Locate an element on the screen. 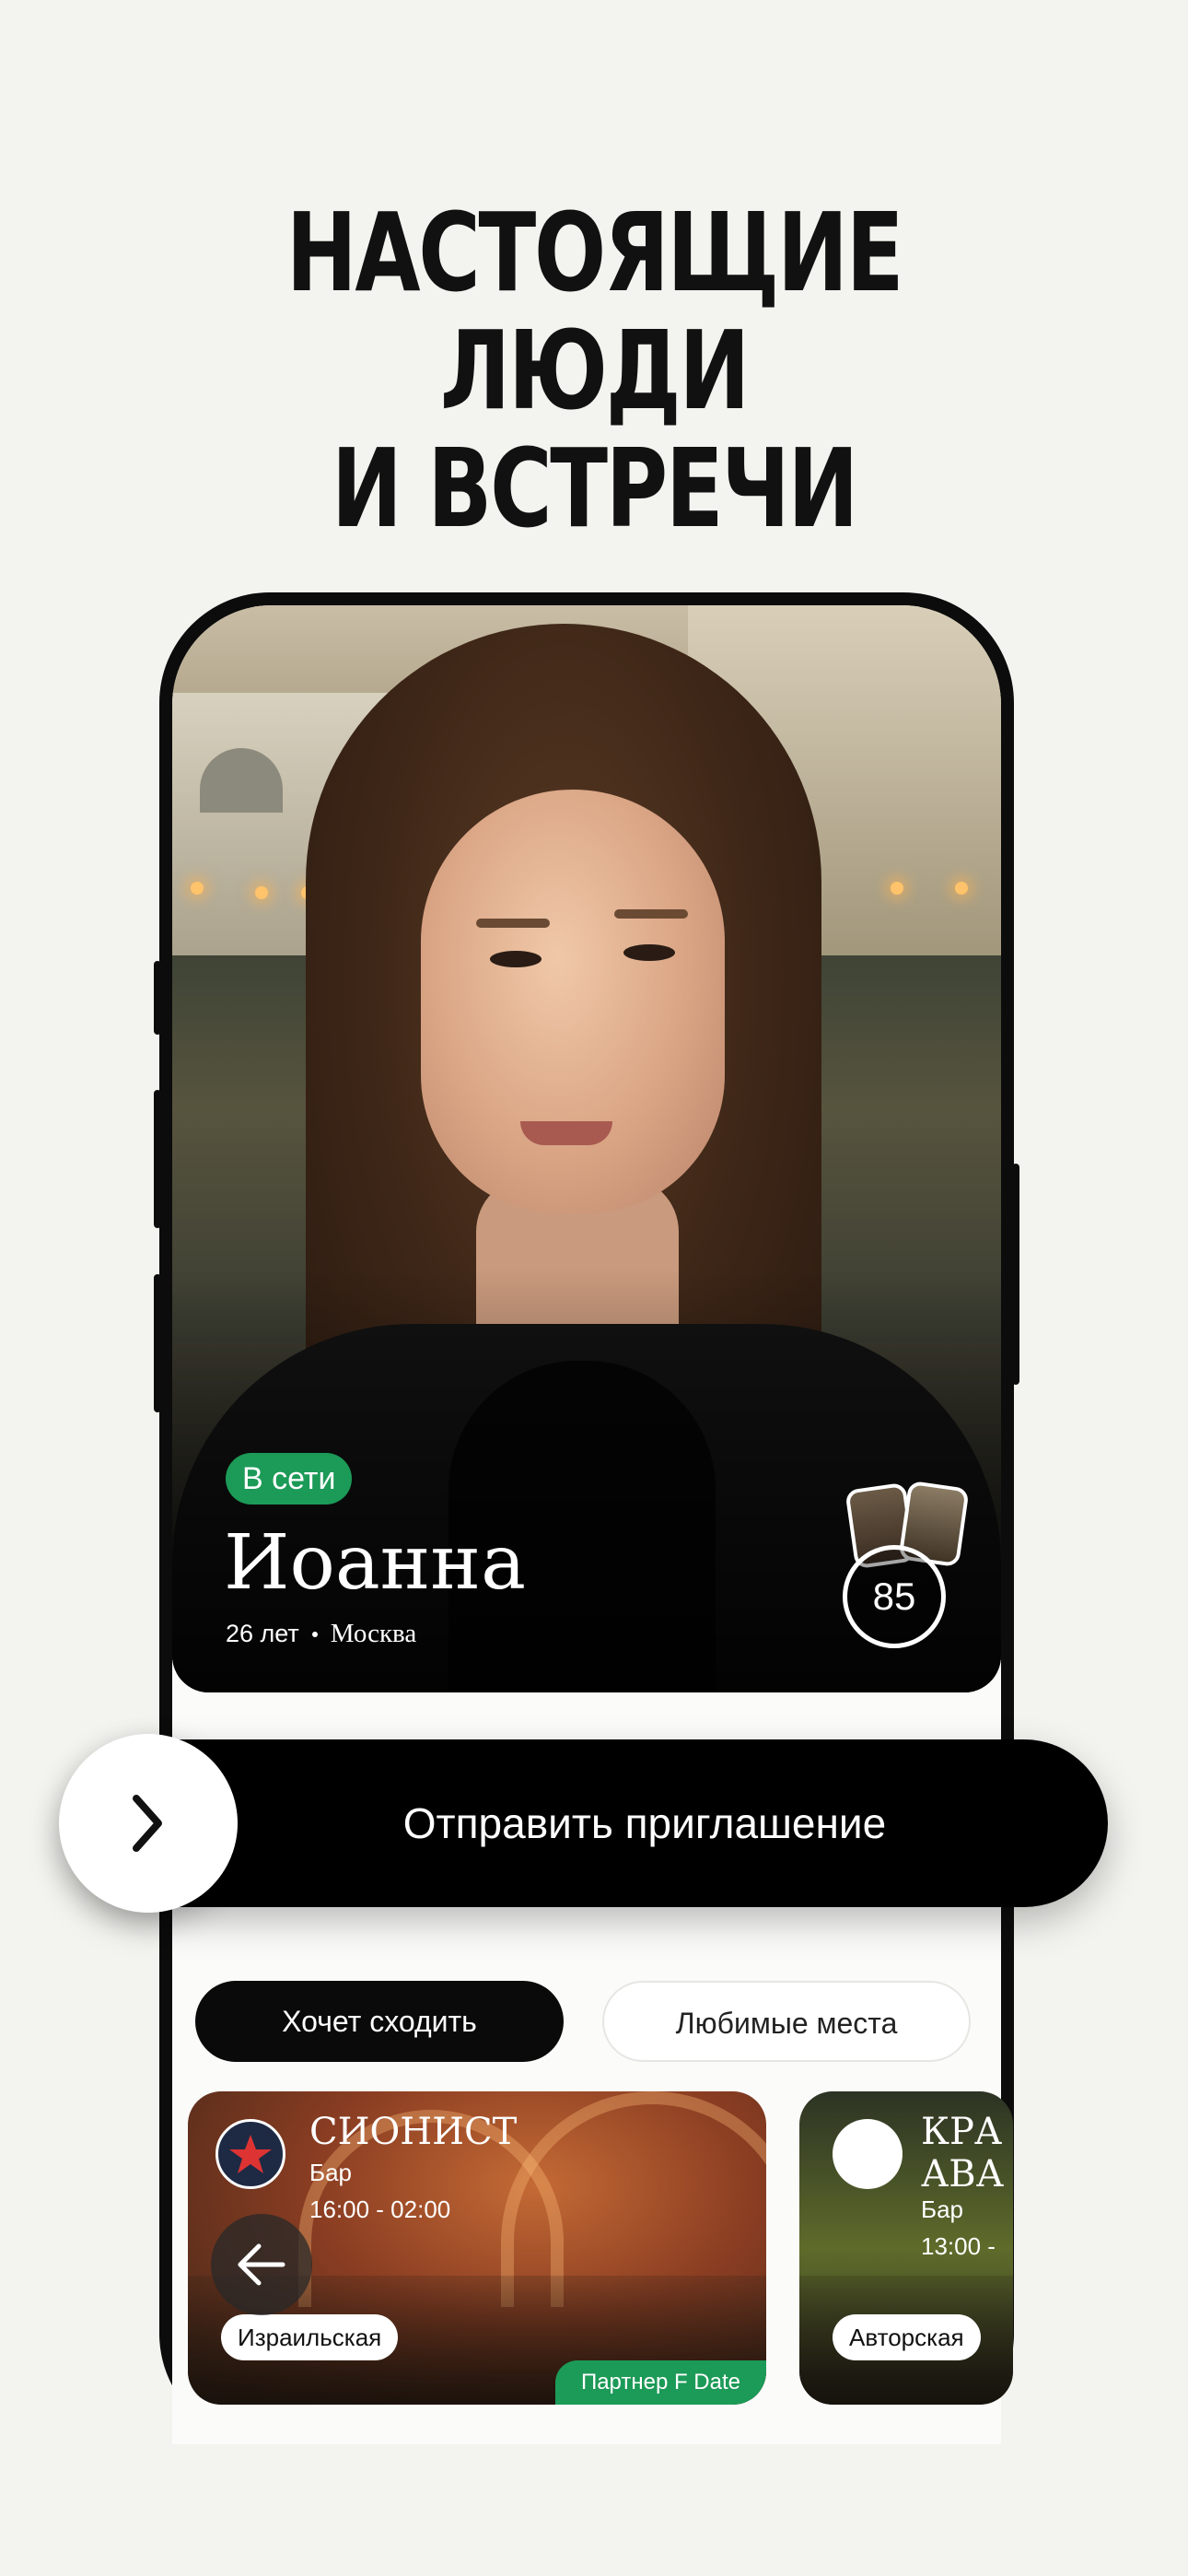  venue-hours: 13:00 - is located at coordinates (958, 2246).